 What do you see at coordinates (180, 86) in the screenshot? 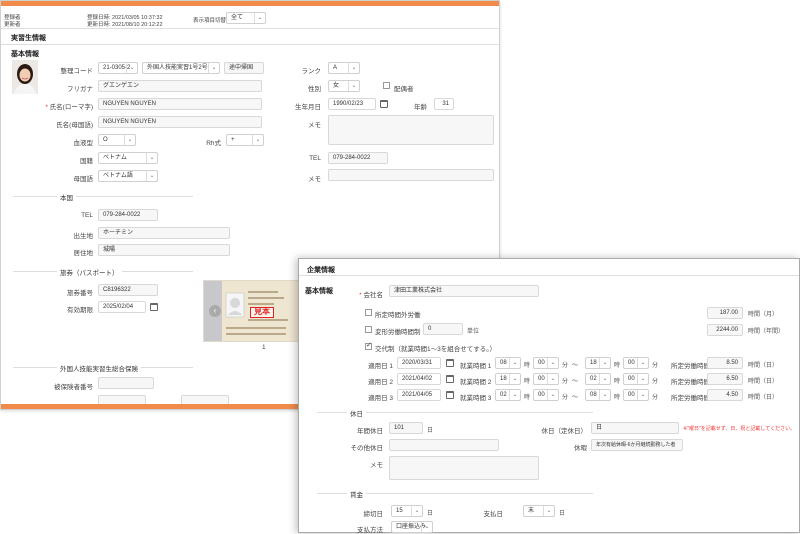
I see `kana-field: グエンゲエン` at bounding box center [180, 86].